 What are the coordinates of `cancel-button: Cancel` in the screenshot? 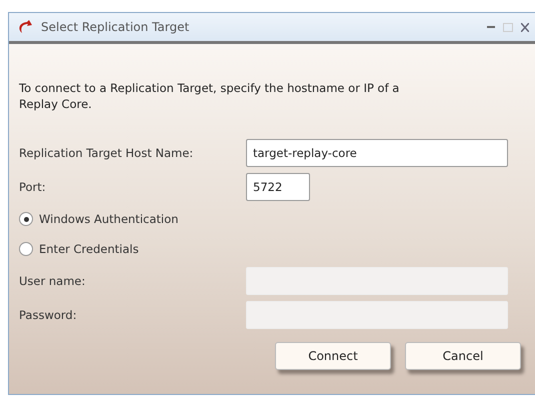 It's located at (463, 356).